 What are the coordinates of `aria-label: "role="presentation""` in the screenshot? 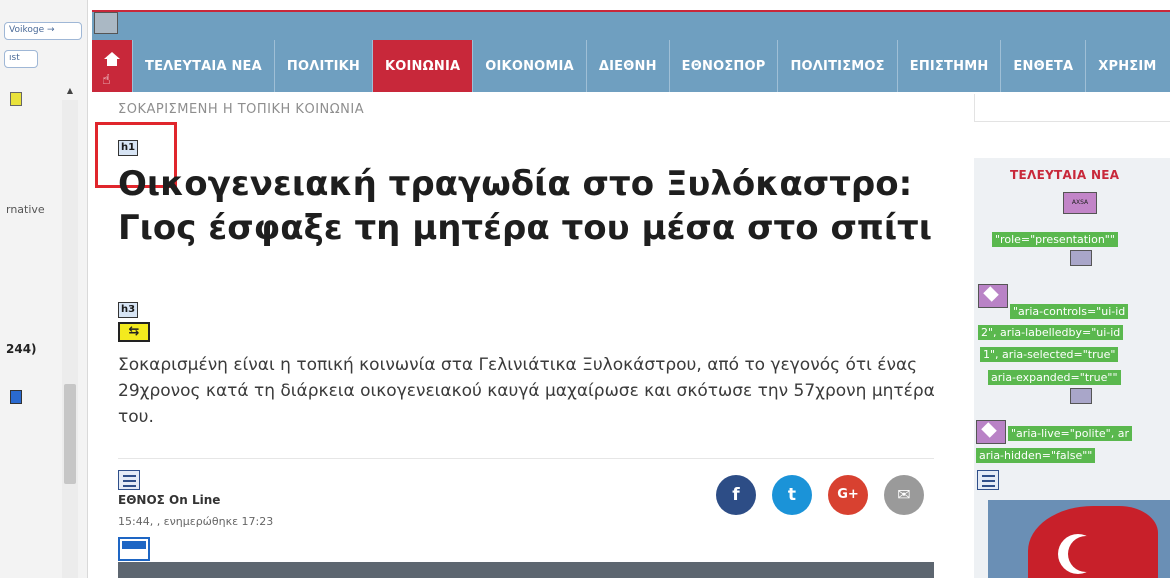 It's located at (1055, 239).